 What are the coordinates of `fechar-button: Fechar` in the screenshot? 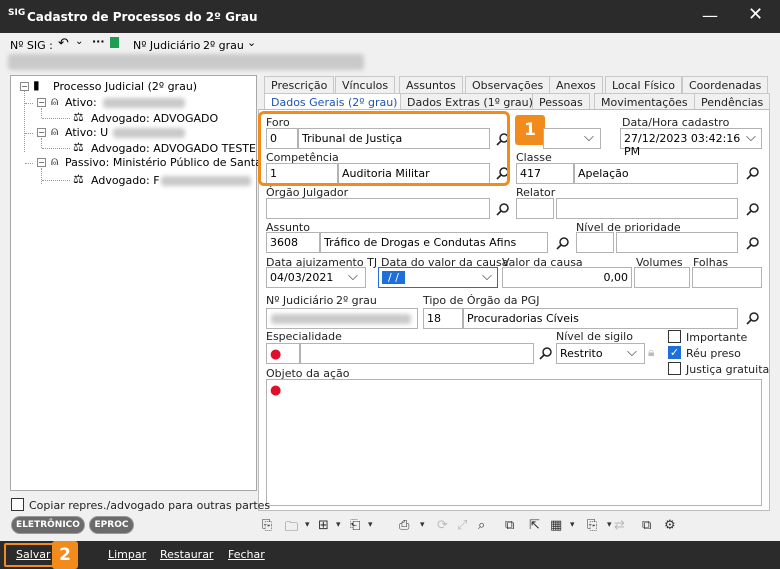 It's located at (246, 554).